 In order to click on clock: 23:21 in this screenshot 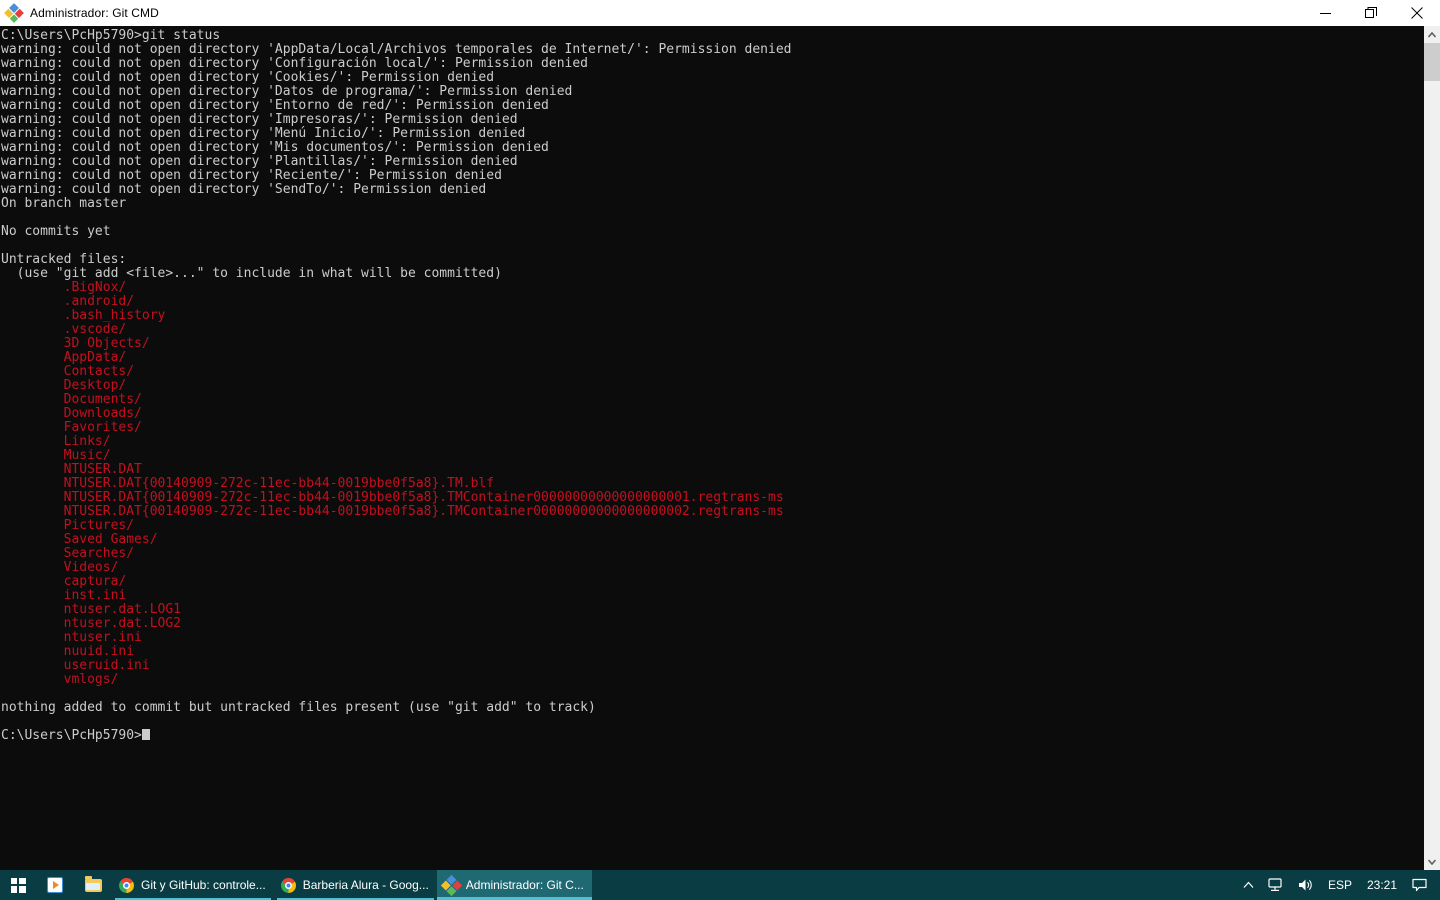, I will do `click(1382, 885)`.